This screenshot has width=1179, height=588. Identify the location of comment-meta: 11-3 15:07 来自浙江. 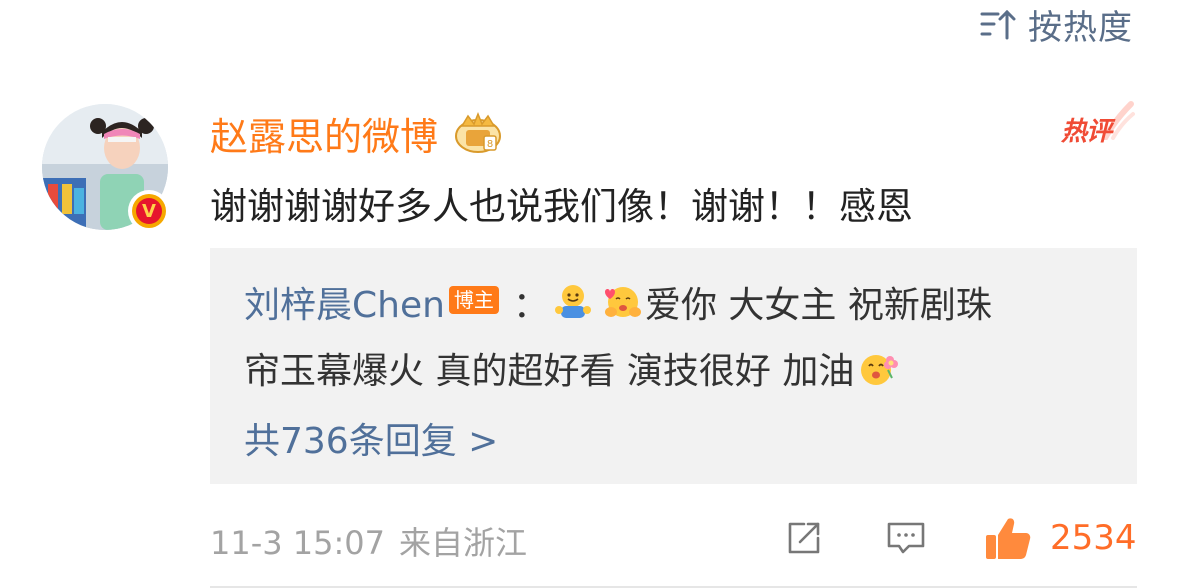
(368, 541).